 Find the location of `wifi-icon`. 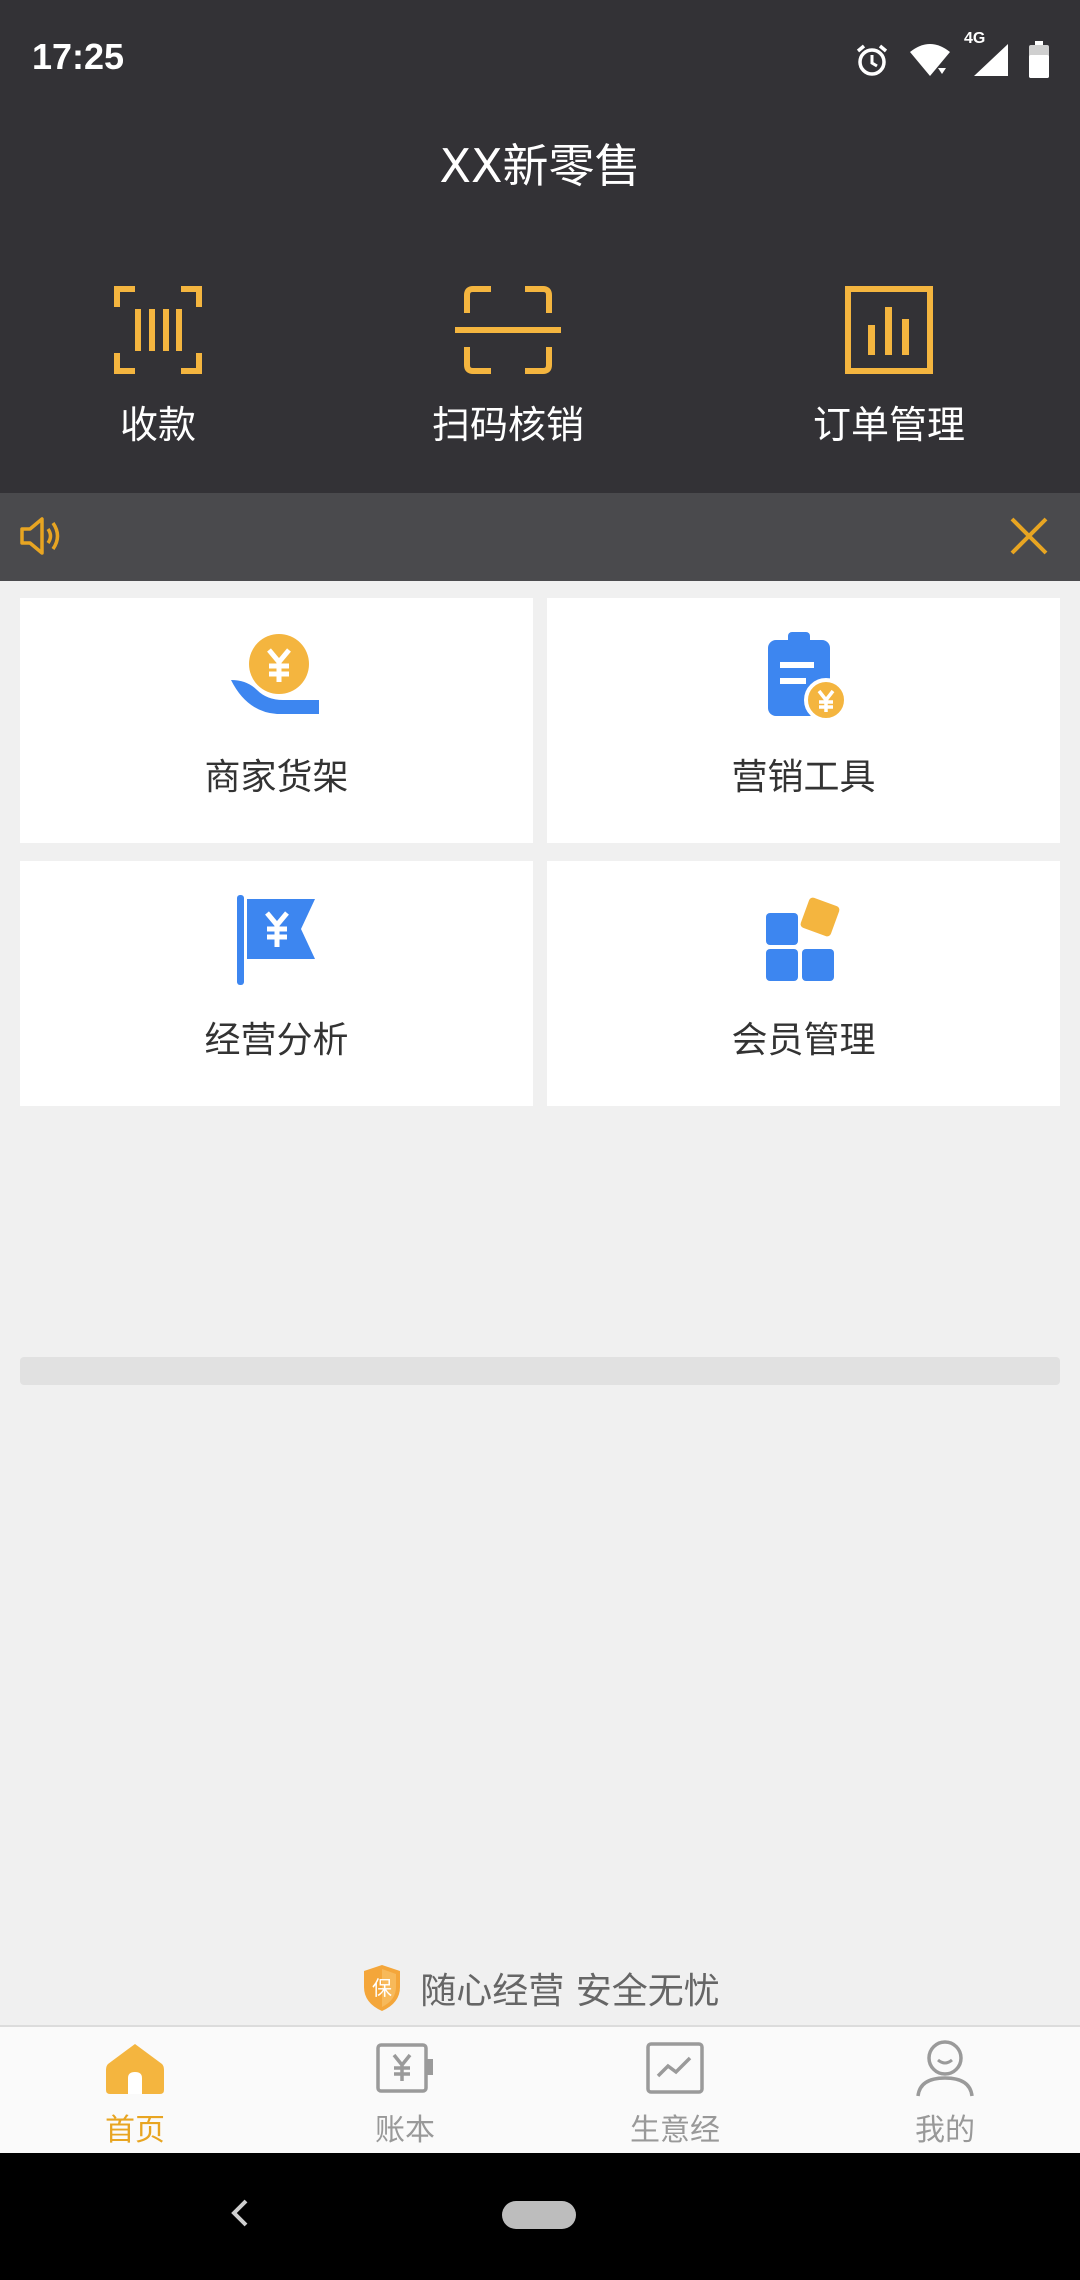

wifi-icon is located at coordinates (930, 60).